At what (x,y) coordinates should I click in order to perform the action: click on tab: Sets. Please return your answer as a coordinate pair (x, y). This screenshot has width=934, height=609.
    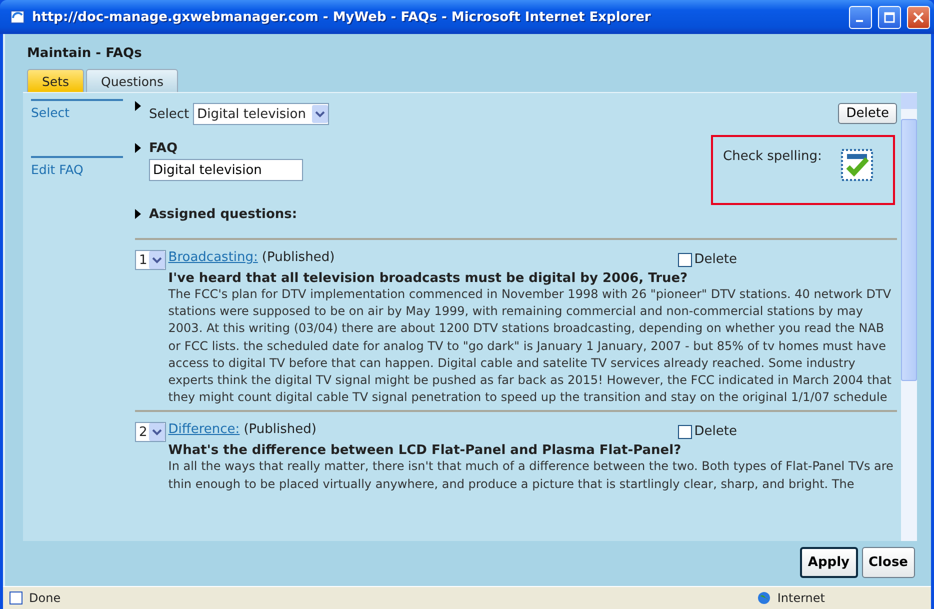
    Looking at the image, I should click on (55, 80).